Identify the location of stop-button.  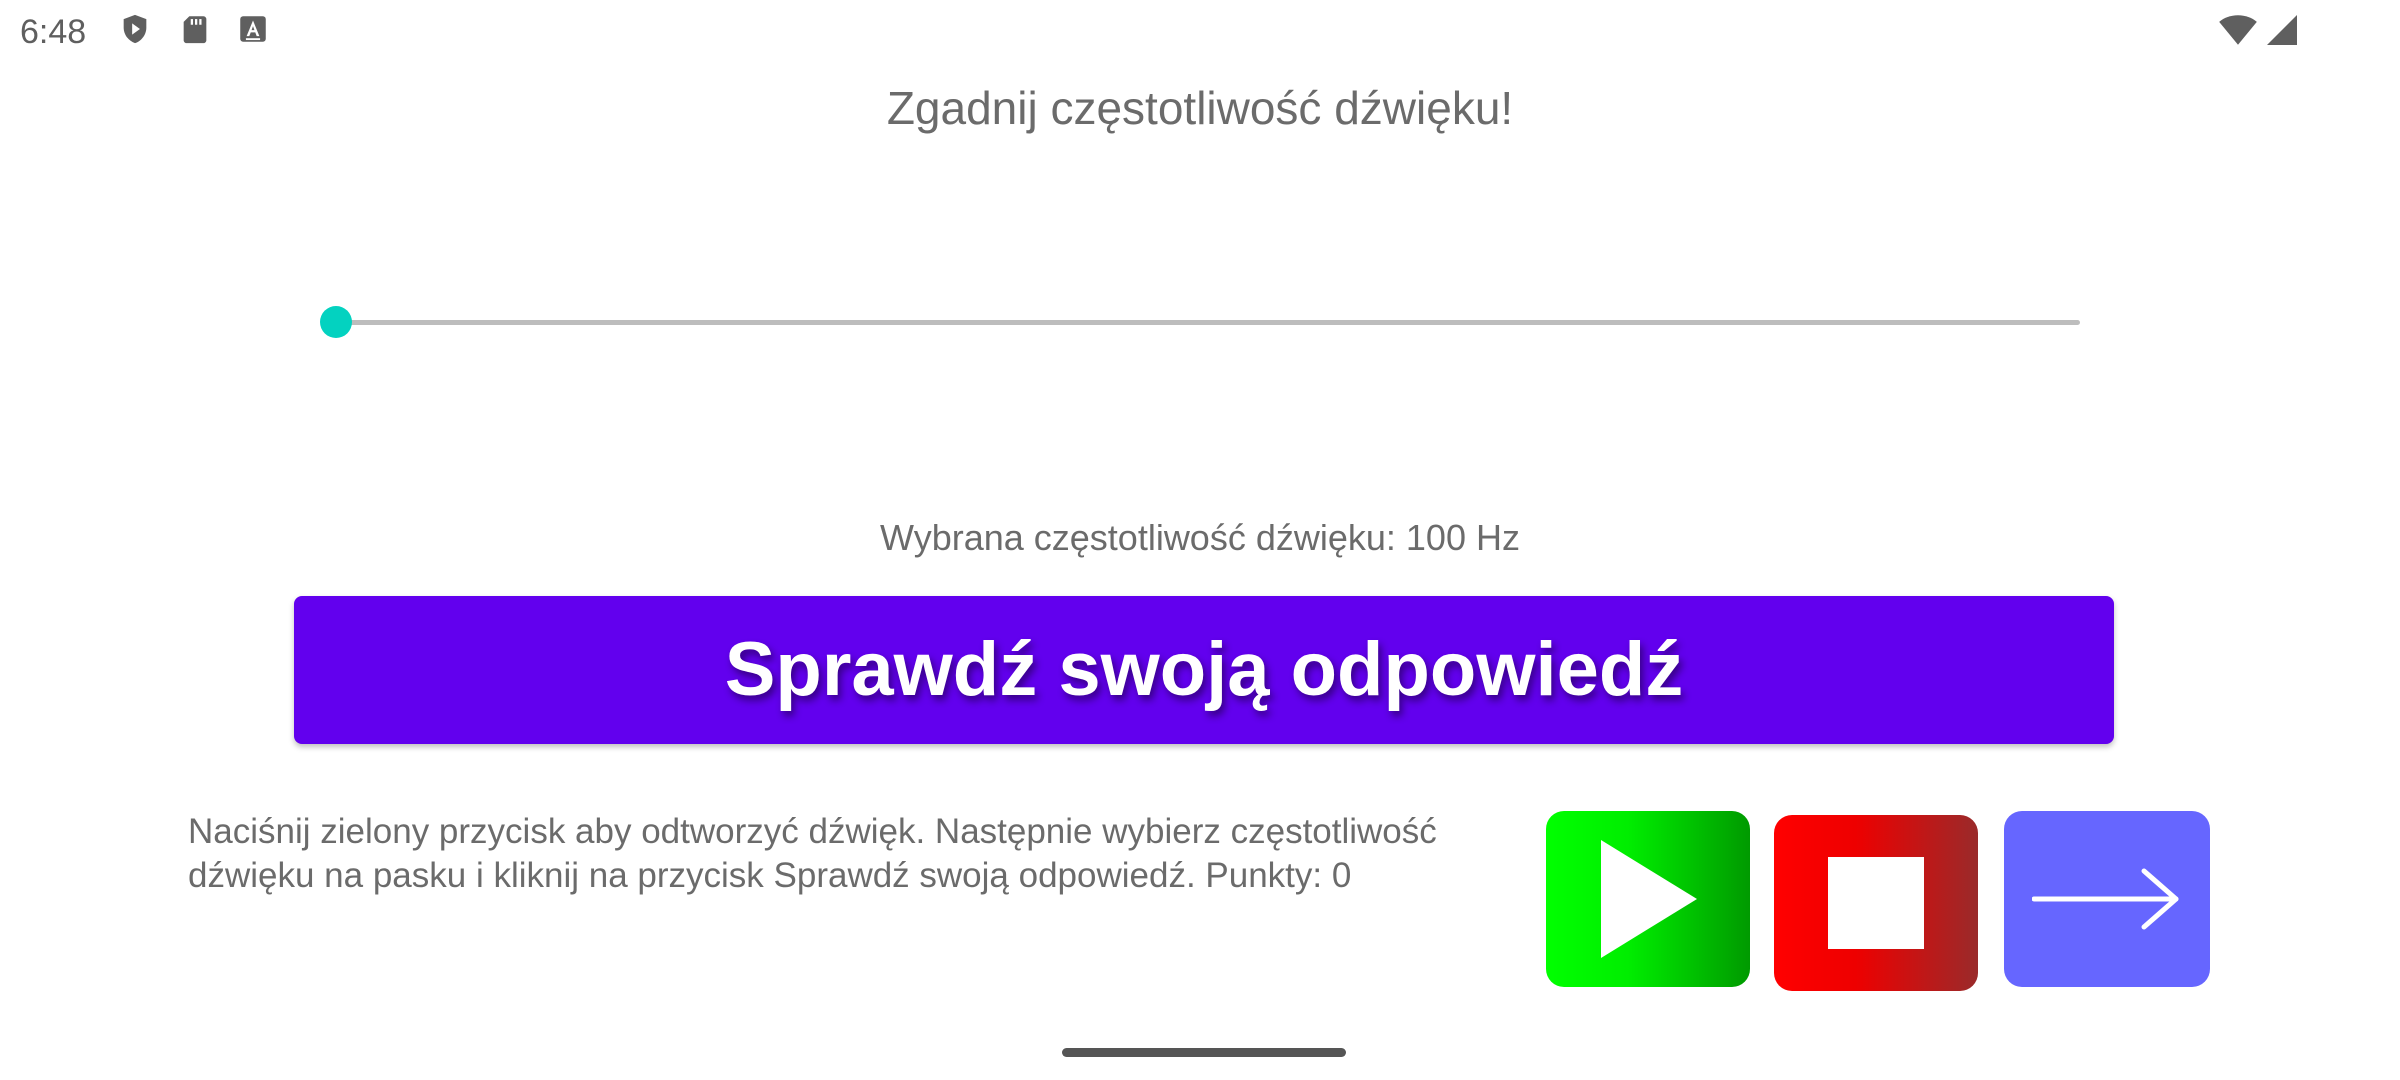
(1876, 903).